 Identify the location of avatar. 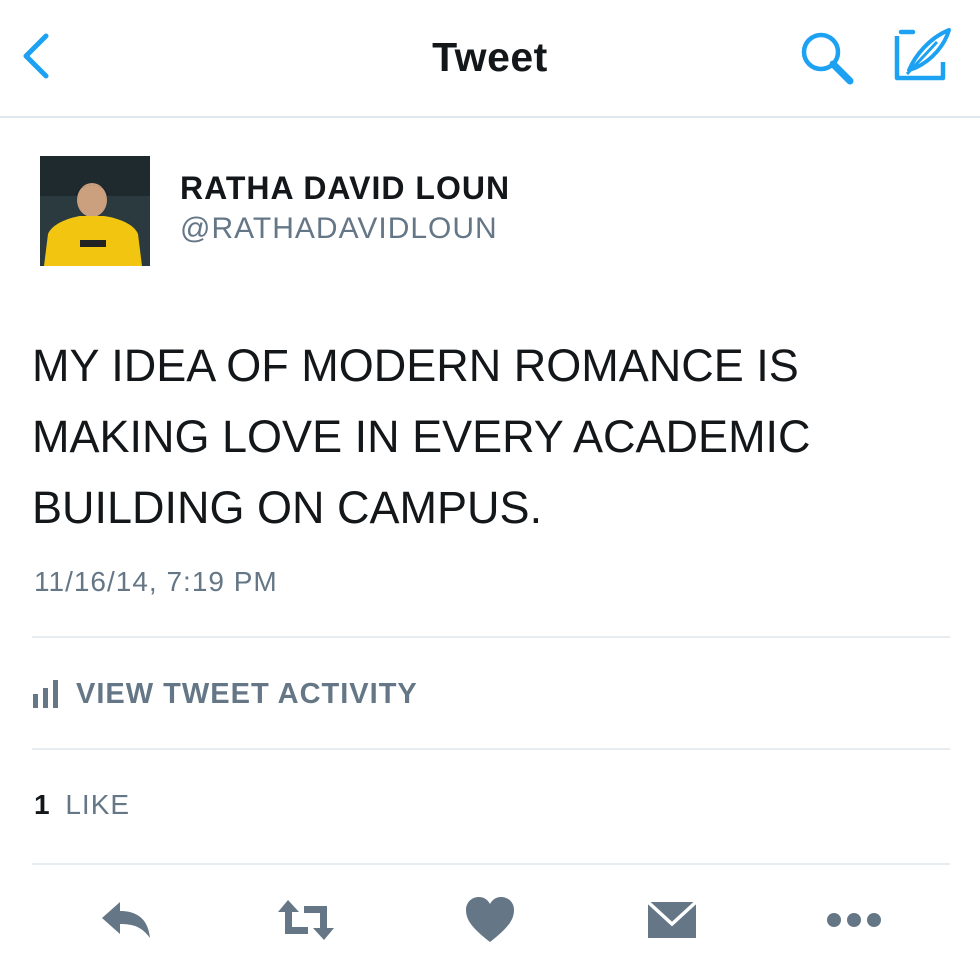
(95, 211).